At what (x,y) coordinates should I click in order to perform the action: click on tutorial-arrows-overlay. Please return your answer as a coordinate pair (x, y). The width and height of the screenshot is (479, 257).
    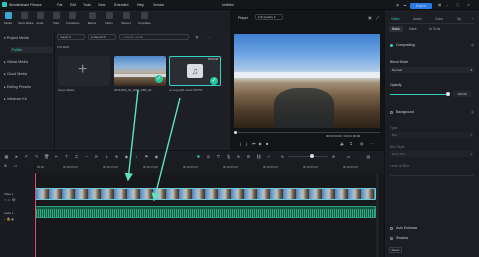
    Looking at the image, I should click on (152, 145).